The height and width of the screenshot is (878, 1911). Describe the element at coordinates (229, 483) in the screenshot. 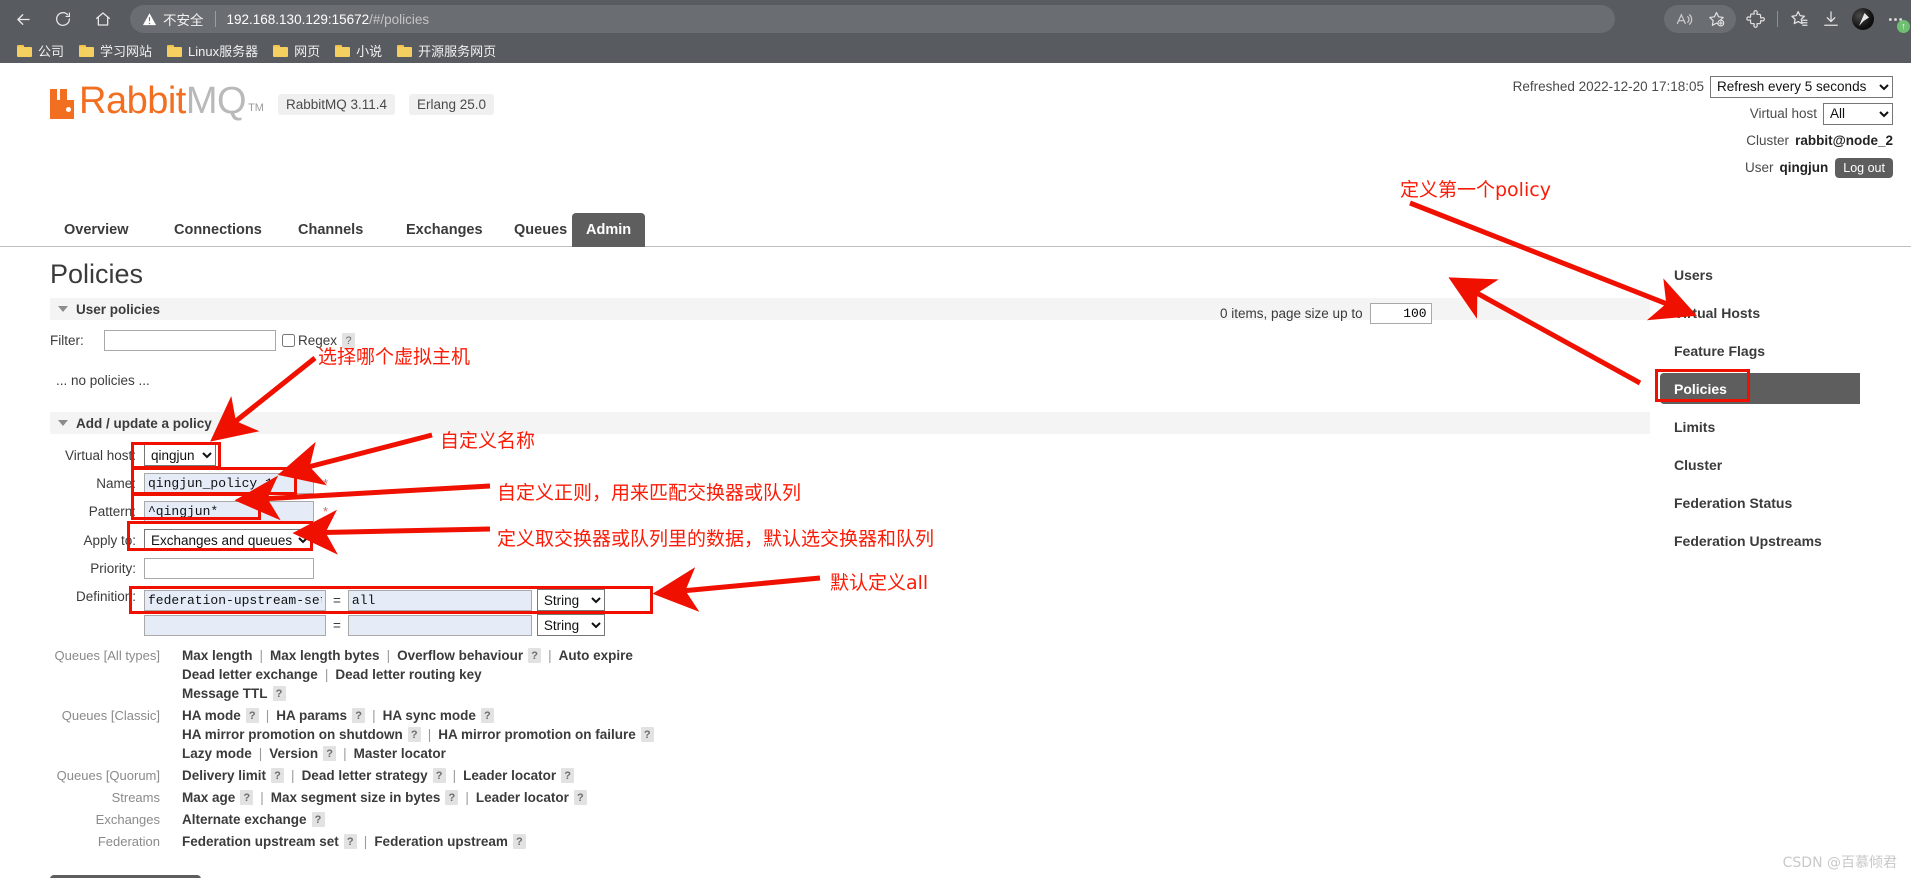

I see `policy-name-input` at that location.